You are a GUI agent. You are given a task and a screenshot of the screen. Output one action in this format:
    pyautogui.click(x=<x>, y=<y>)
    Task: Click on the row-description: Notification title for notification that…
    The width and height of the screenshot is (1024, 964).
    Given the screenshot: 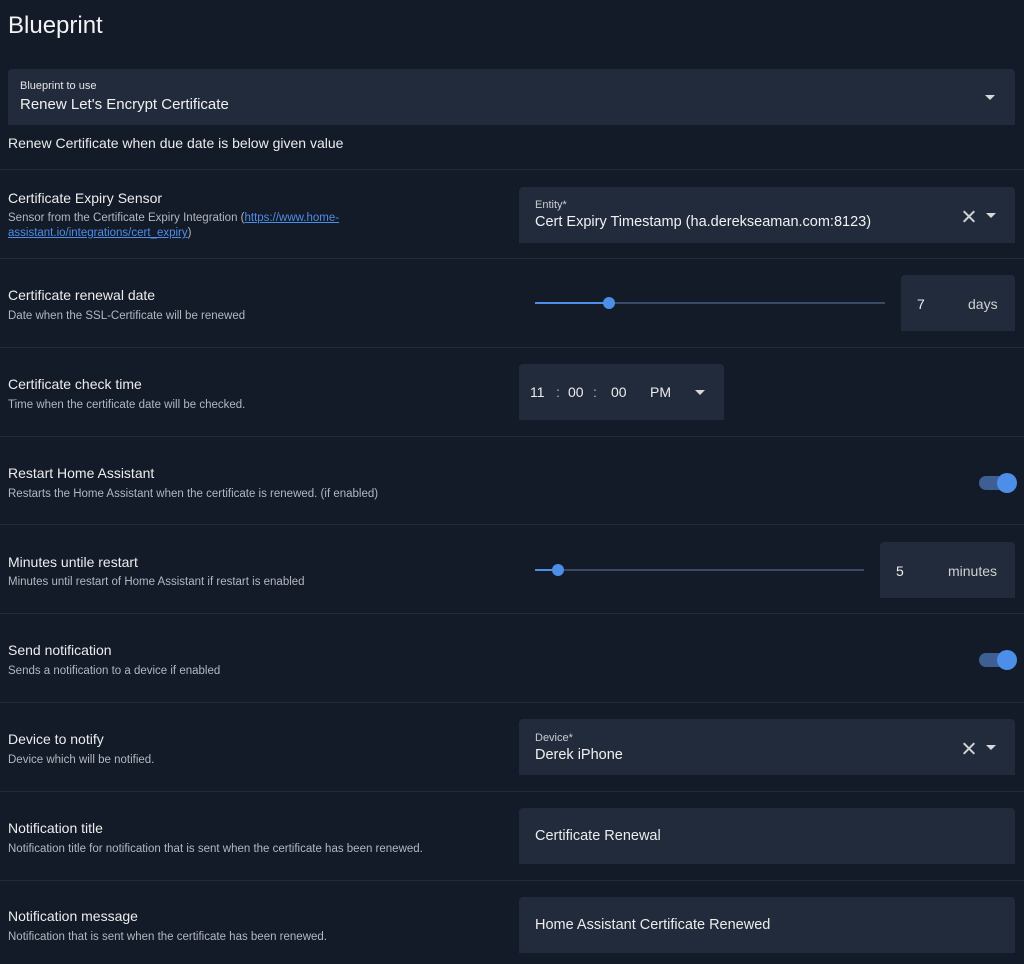 What is the action you would take?
    pyautogui.click(x=215, y=849)
    